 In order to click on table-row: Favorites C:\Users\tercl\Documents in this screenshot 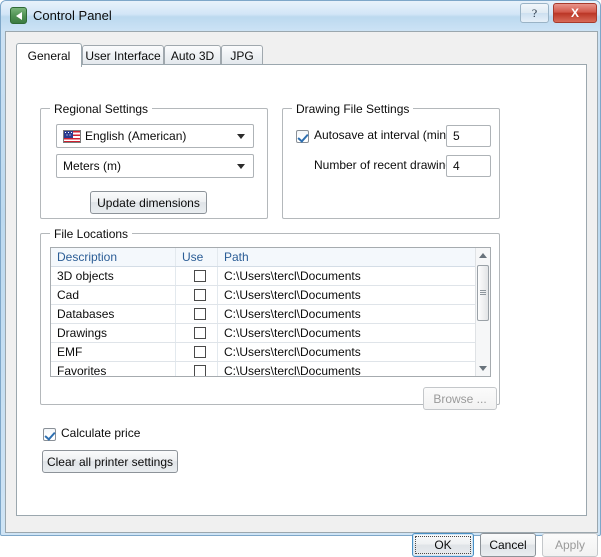, I will do `click(270, 368)`.